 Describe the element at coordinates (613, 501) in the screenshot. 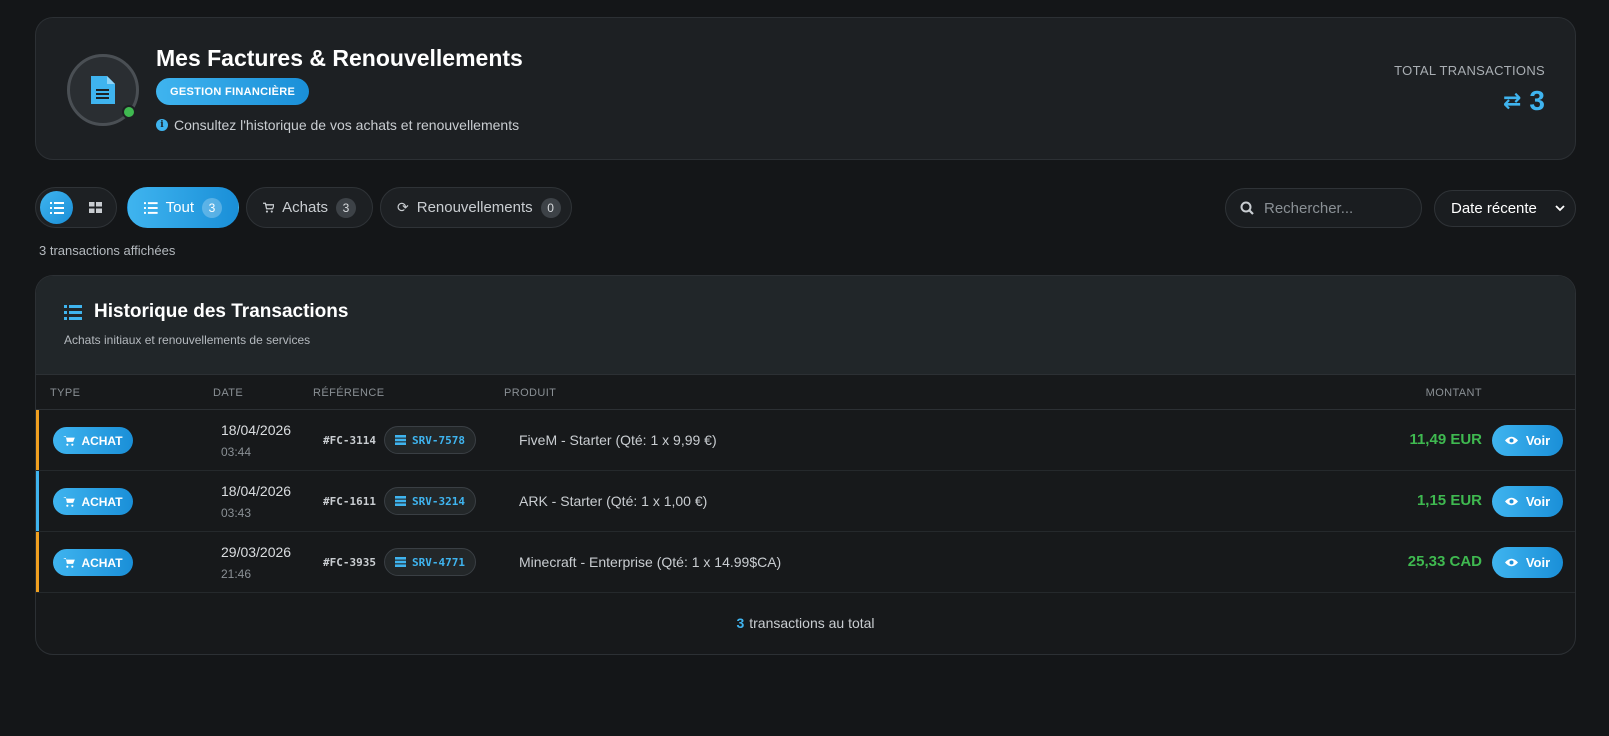

I see `product-name: ARK - Starter (Qté: 1 x 1,00 €)` at that location.